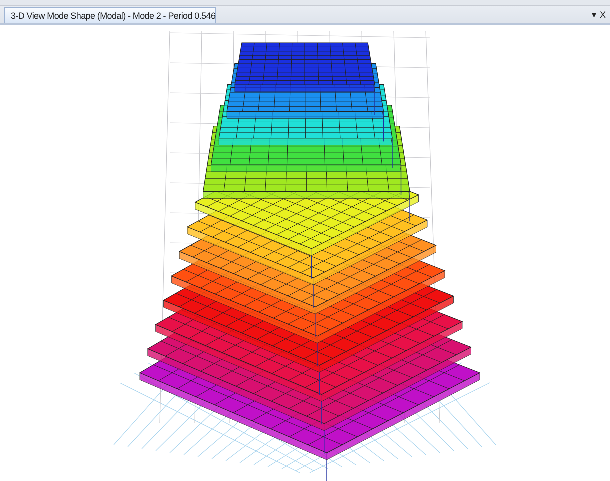  What do you see at coordinates (594, 15) in the screenshot?
I see `window-control: ▾` at bounding box center [594, 15].